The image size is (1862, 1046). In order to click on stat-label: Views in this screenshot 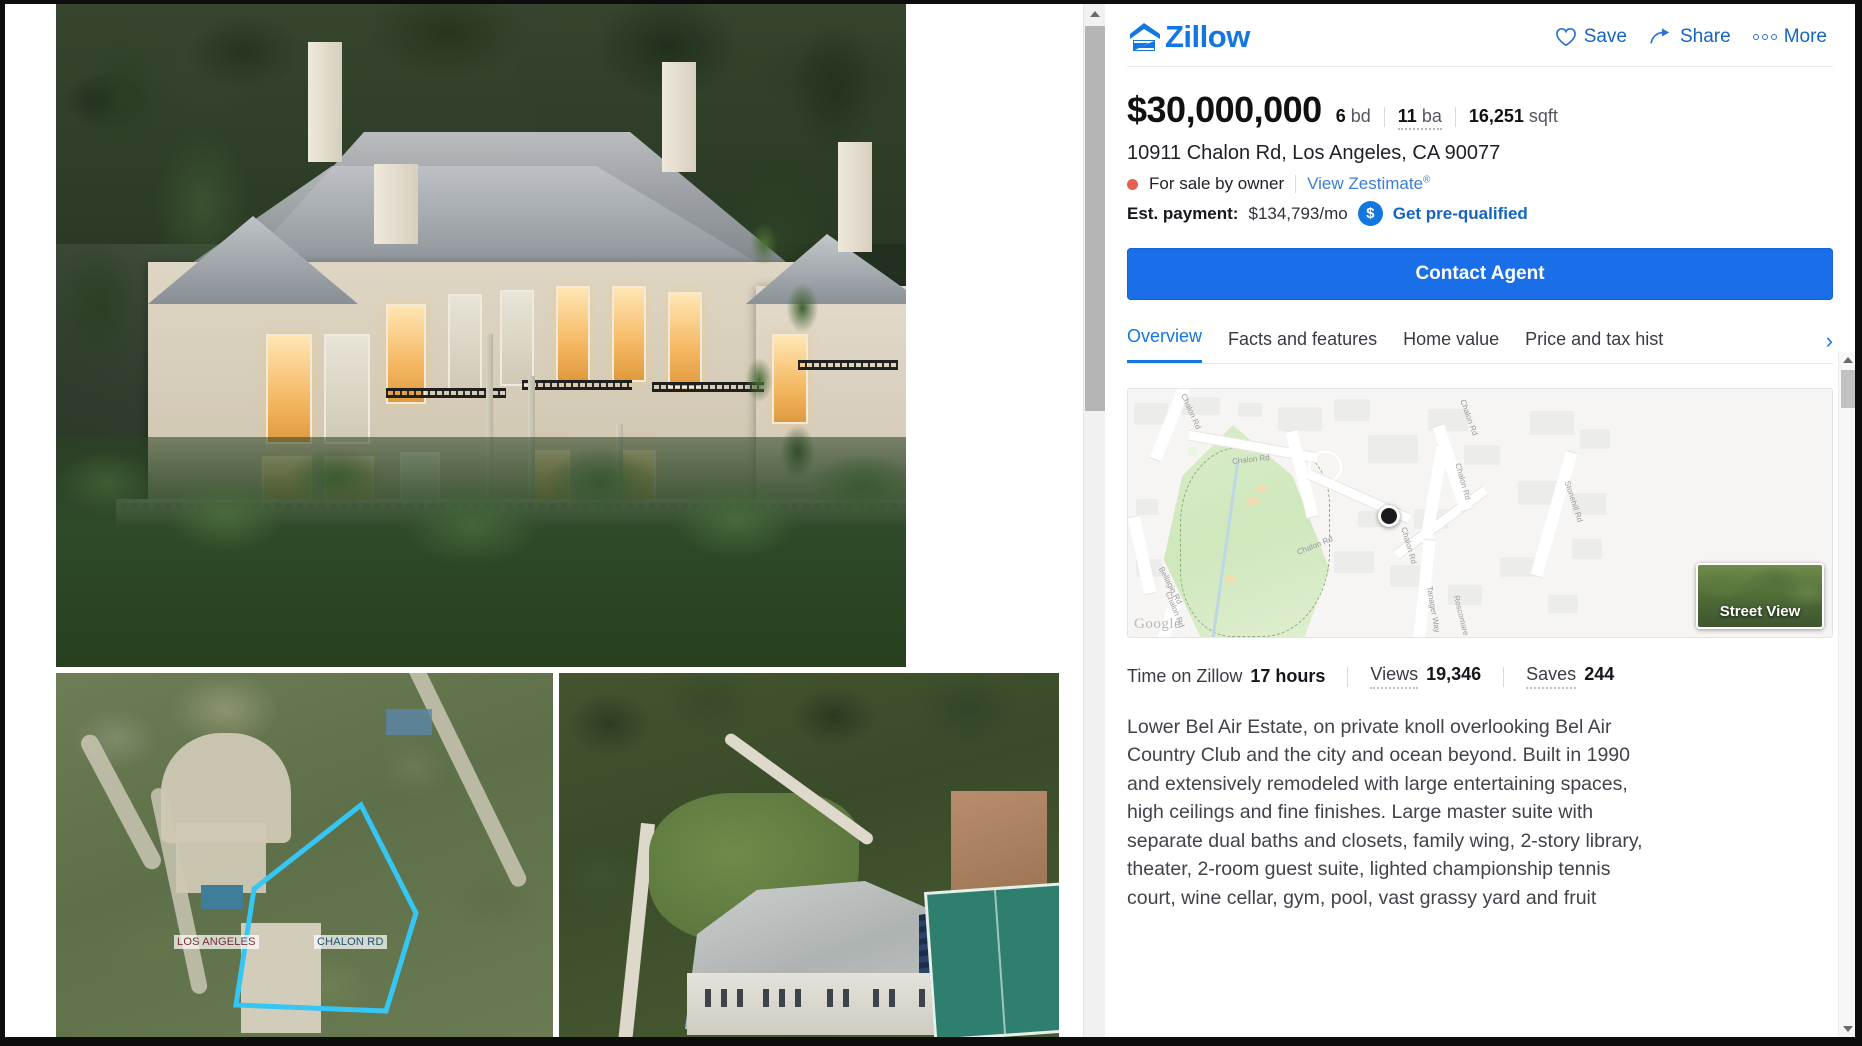, I will do `click(1394, 676)`.